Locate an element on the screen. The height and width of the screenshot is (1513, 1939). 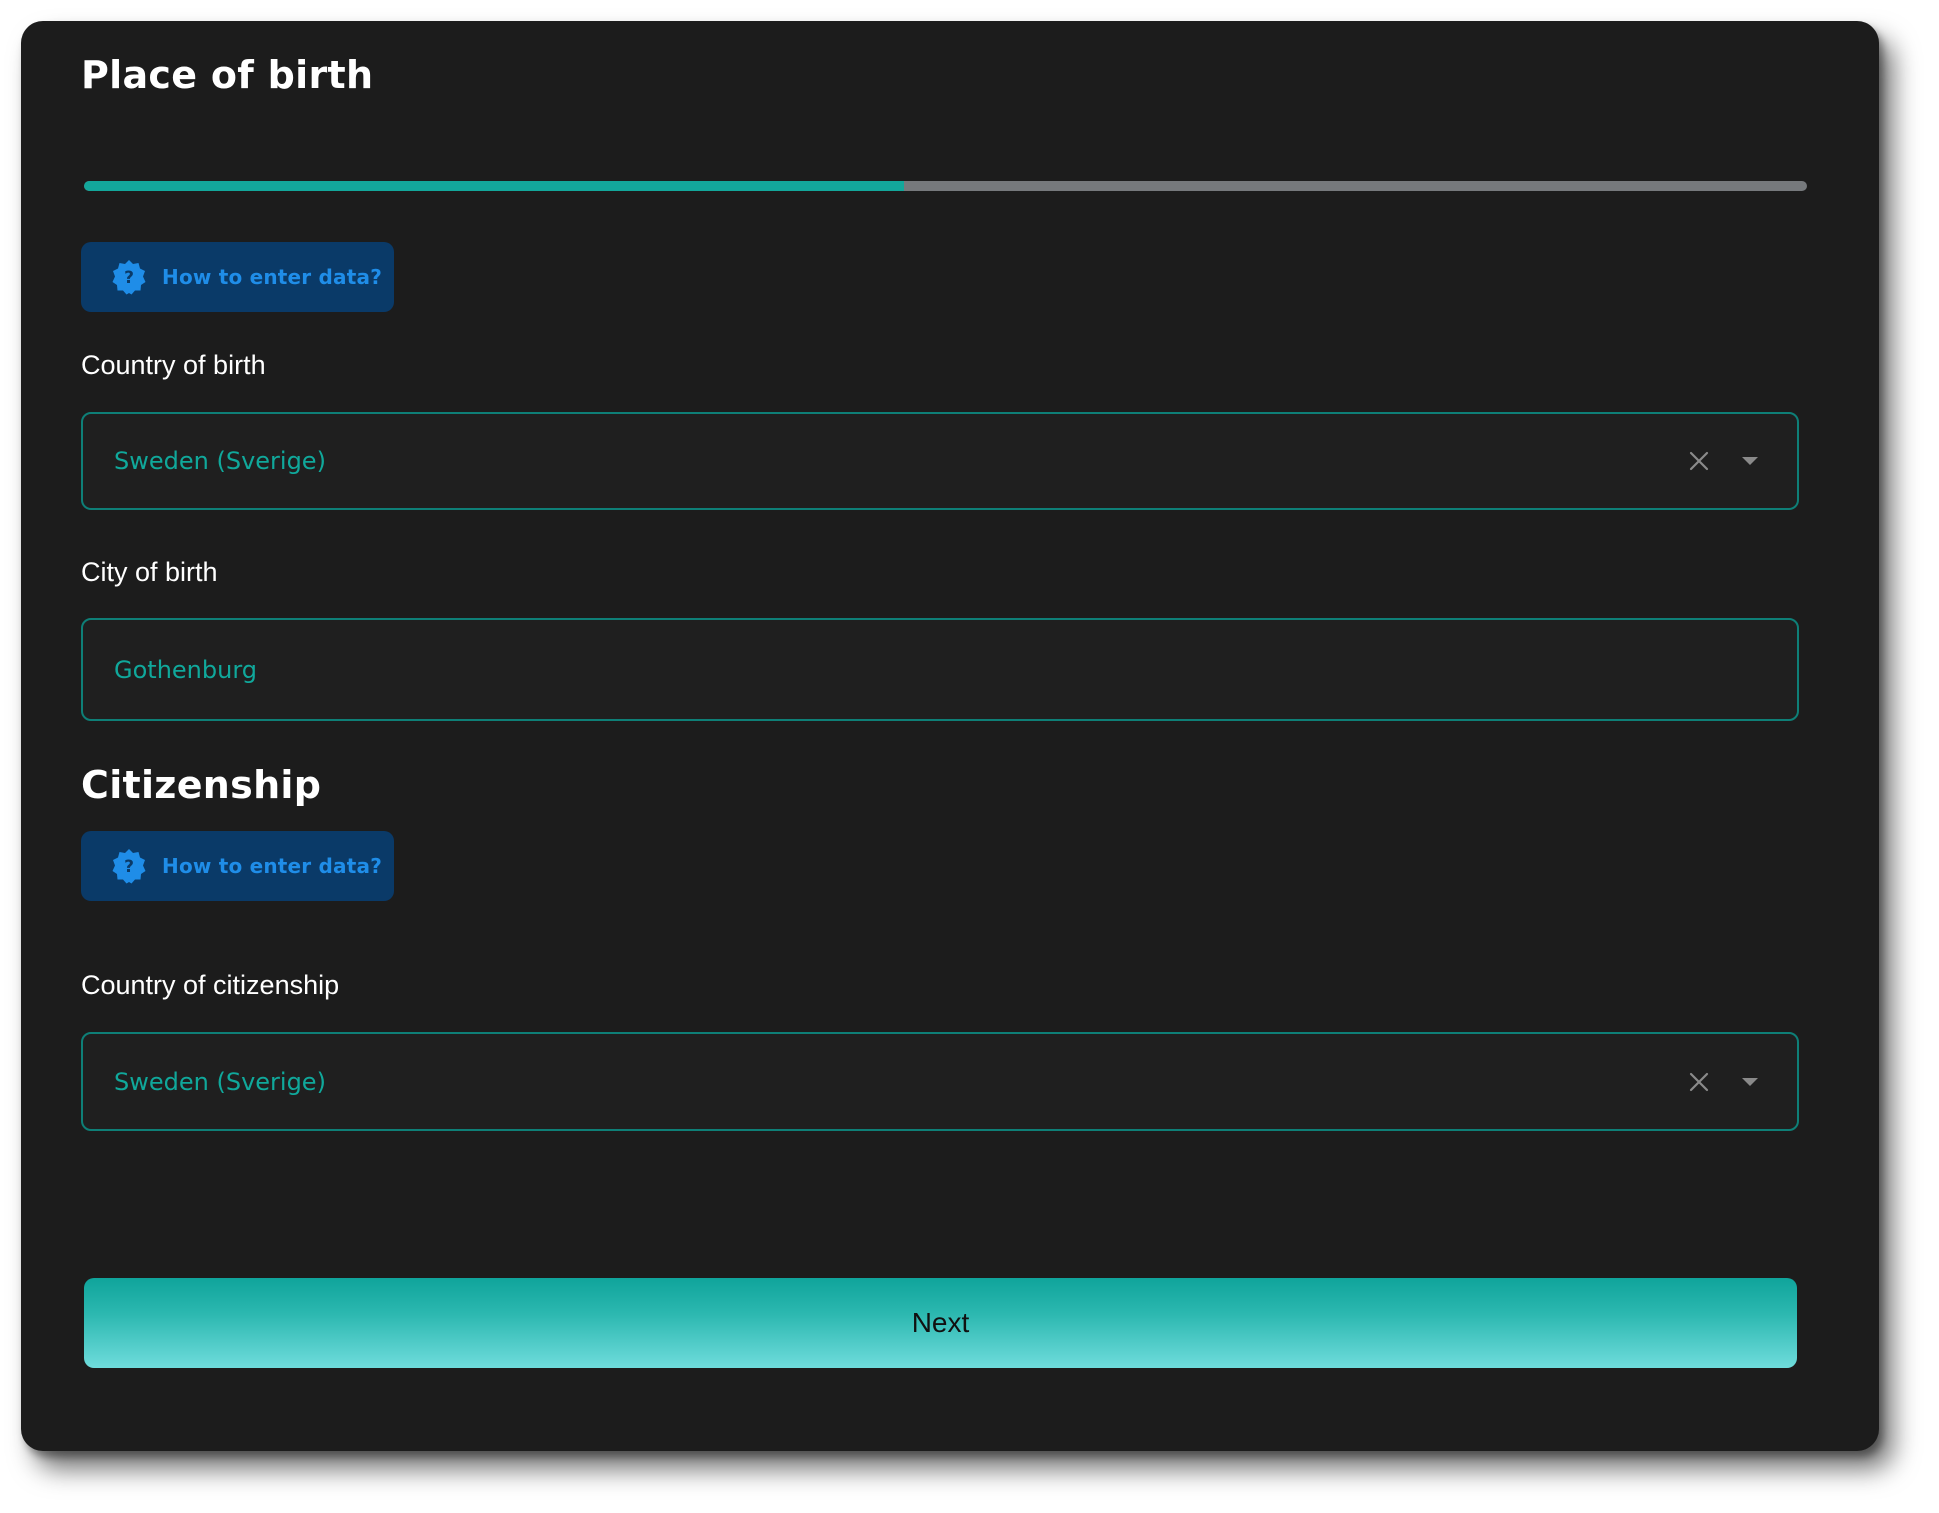
country-of-citizenship-select: Sweden (Sverige) is located at coordinates (940, 1081).